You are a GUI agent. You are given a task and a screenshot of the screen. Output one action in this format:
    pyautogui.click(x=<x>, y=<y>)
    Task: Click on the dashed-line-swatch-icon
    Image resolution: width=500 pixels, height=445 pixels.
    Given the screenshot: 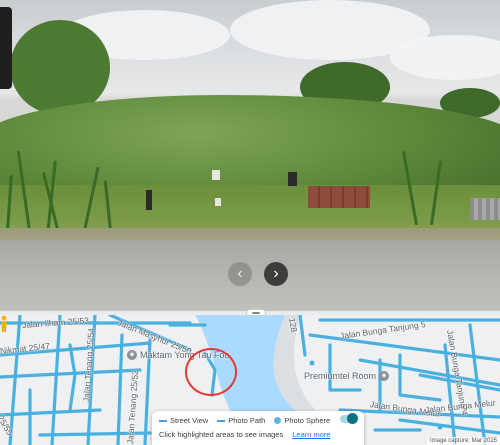 What is the action you would take?
    pyautogui.click(x=221, y=420)
    